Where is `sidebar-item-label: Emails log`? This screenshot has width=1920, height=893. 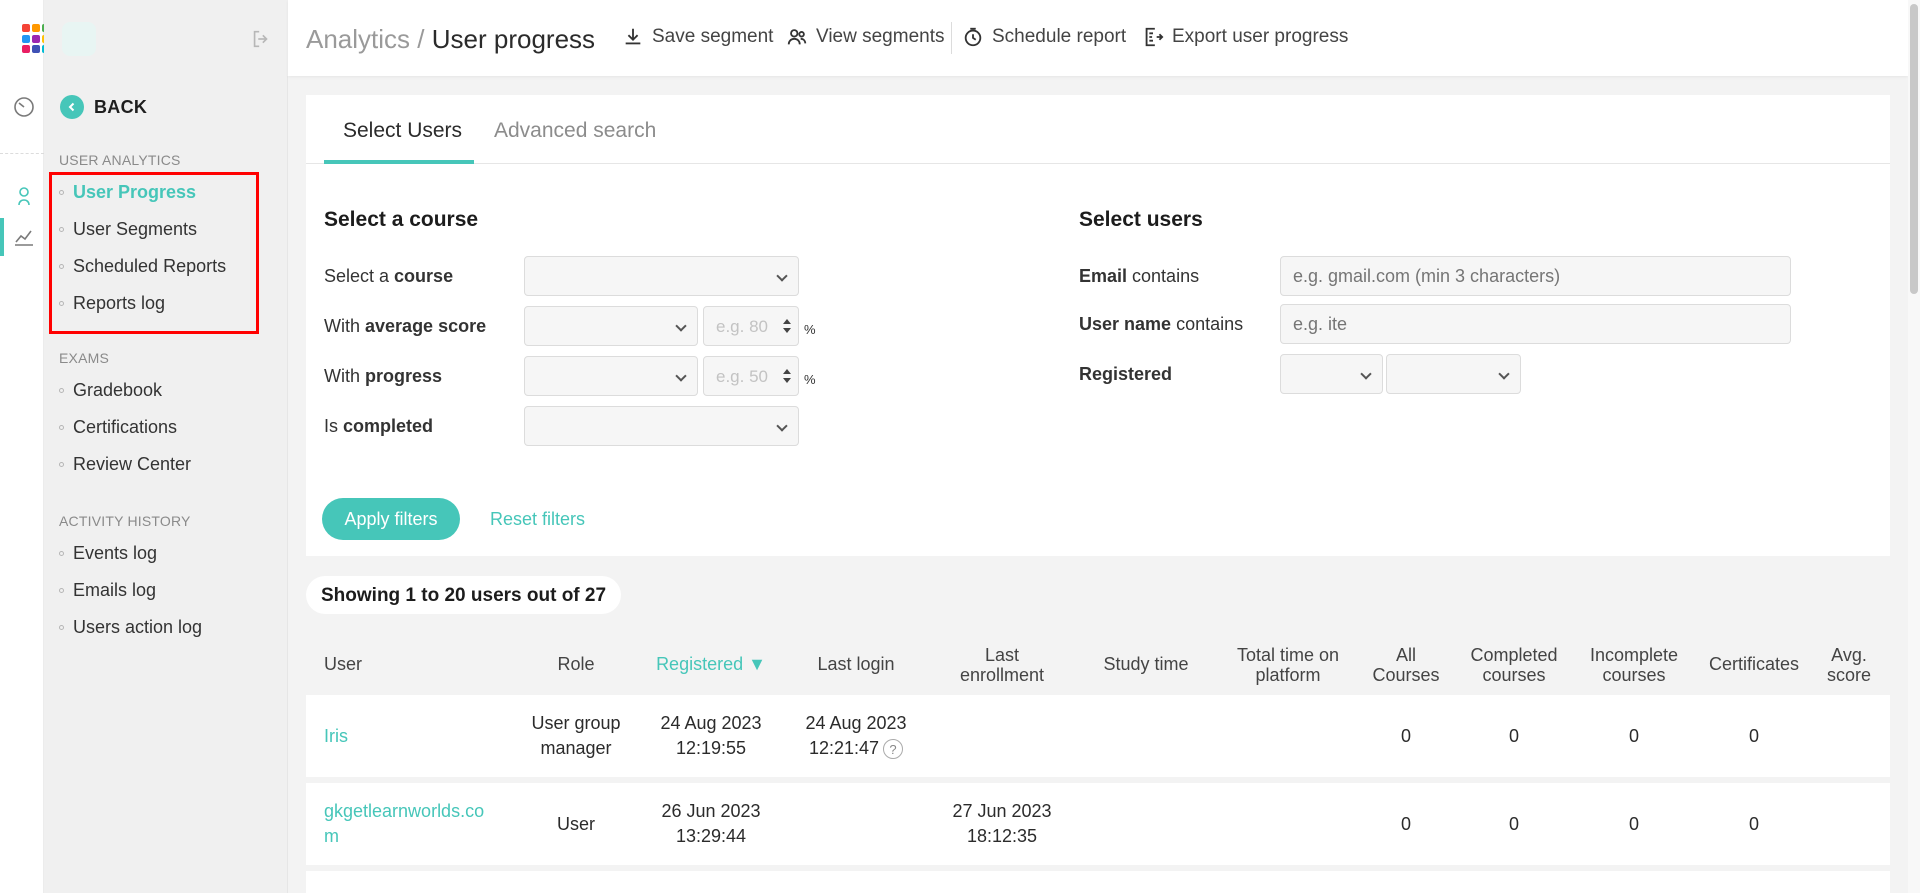 sidebar-item-label: Emails log is located at coordinates (115, 590).